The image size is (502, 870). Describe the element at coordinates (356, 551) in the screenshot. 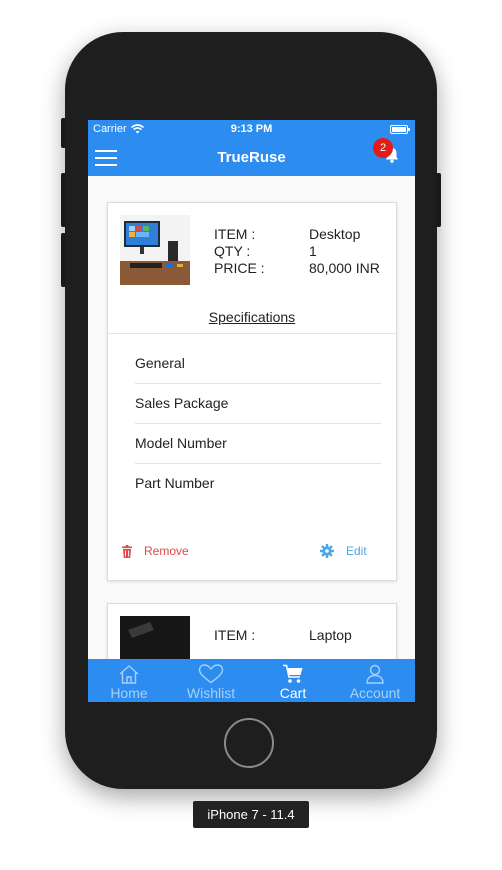

I see `edit-label: Edit` at that location.